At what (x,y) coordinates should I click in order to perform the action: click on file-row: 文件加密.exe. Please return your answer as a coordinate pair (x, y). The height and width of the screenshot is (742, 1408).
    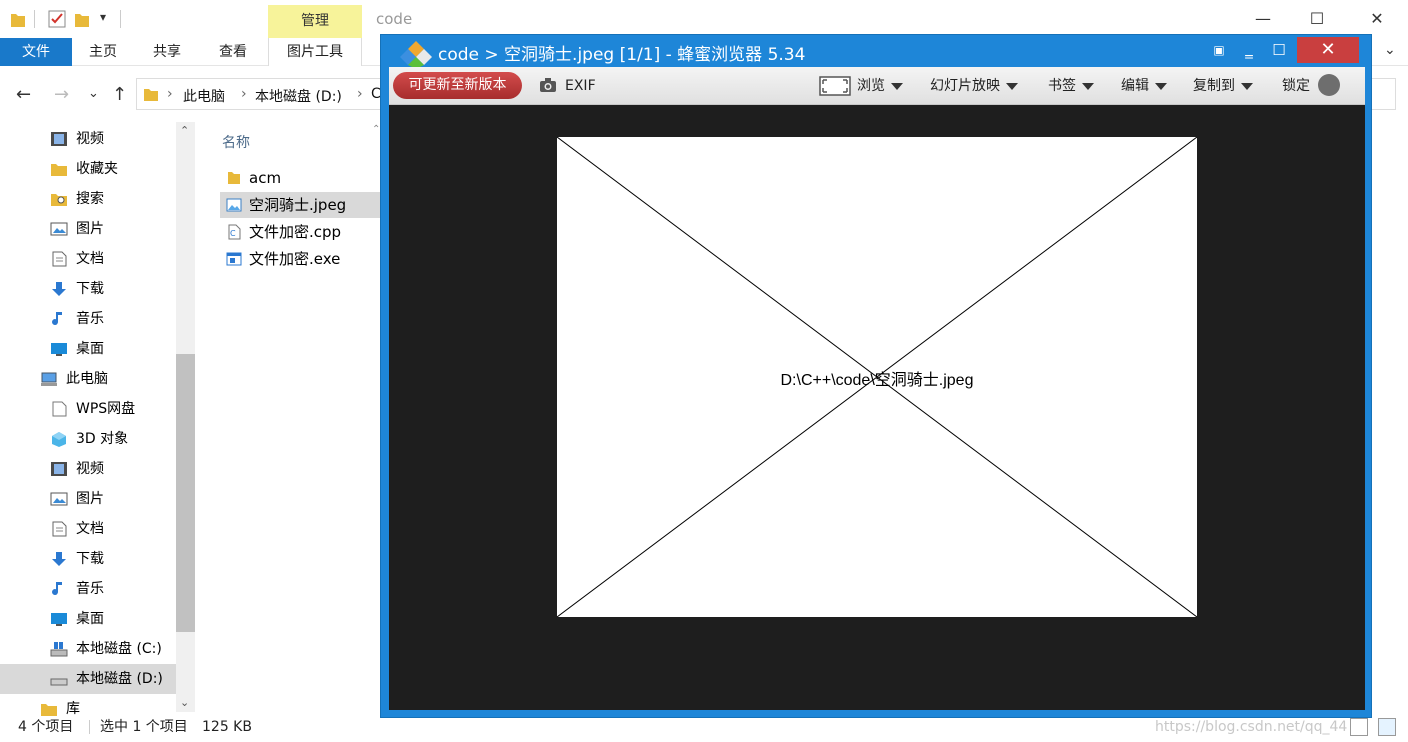
    Looking at the image, I should click on (301, 259).